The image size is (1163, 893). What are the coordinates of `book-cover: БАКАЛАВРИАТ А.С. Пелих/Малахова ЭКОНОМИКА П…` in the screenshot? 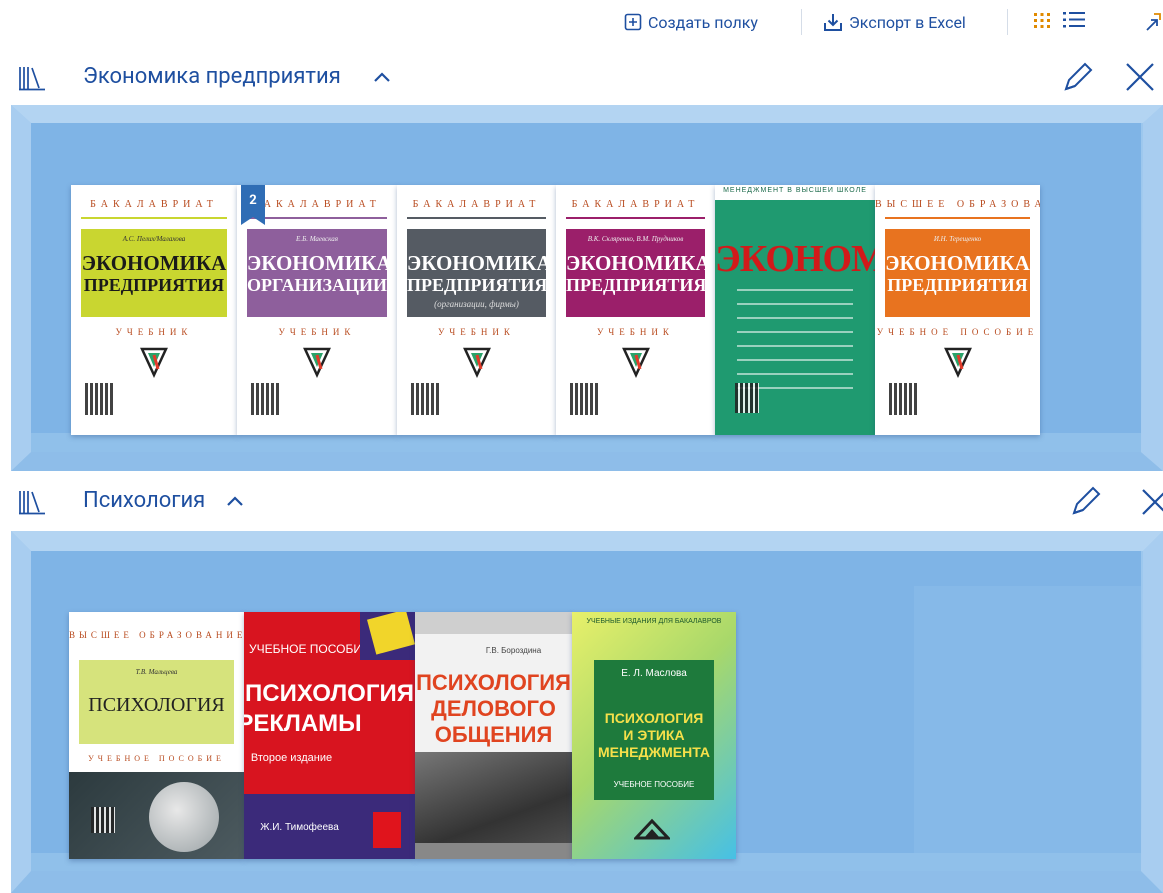 It's located at (154, 310).